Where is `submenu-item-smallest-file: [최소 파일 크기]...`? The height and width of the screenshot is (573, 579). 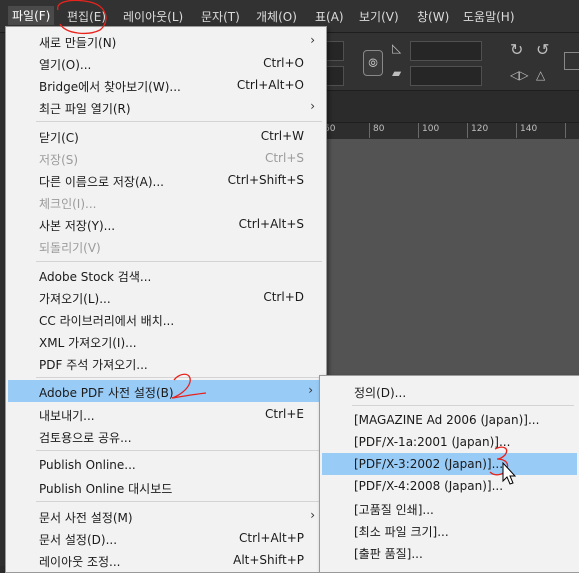
submenu-item-smallest-file: [최소 파일 크기]... is located at coordinates (449, 530).